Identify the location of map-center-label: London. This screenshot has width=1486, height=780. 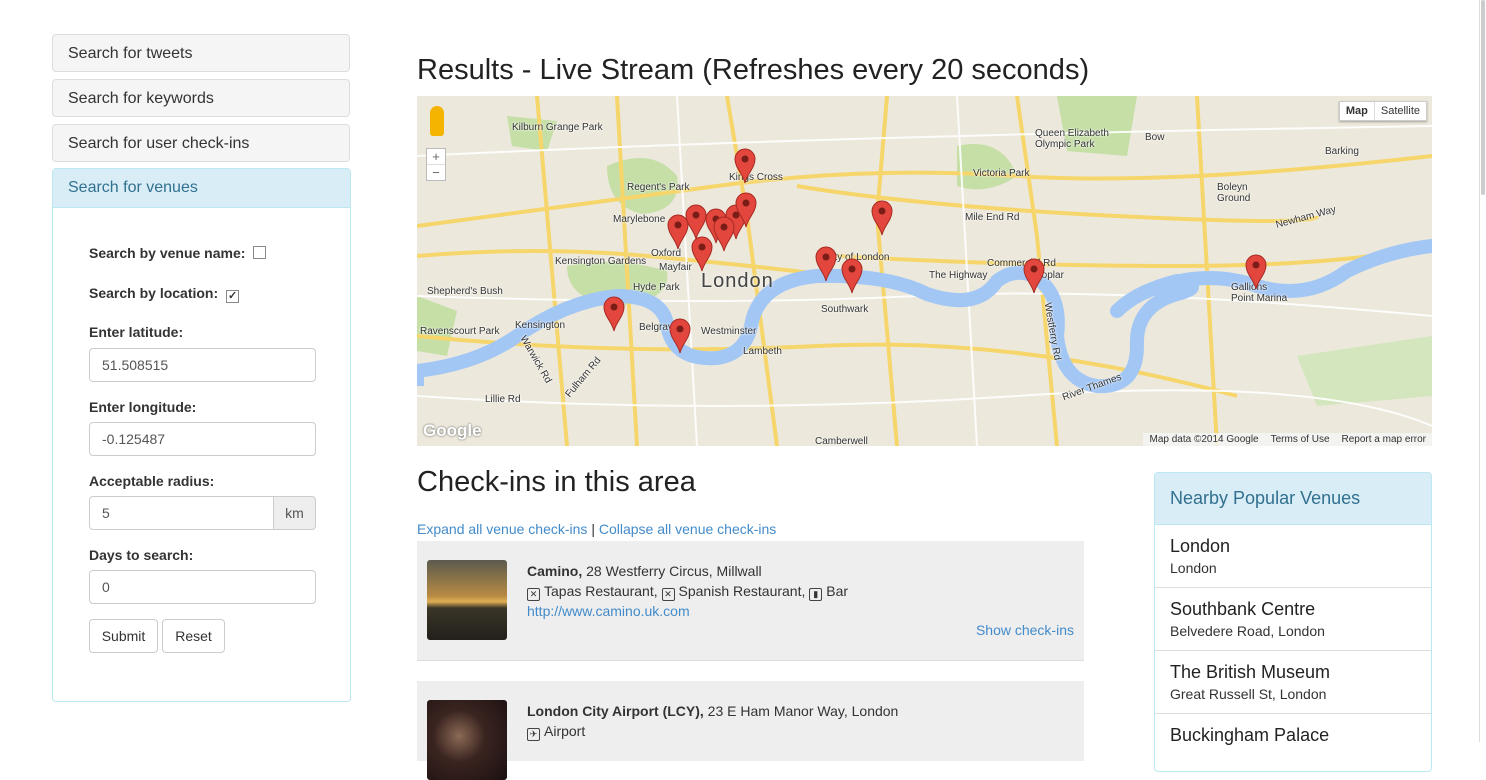
(737, 281).